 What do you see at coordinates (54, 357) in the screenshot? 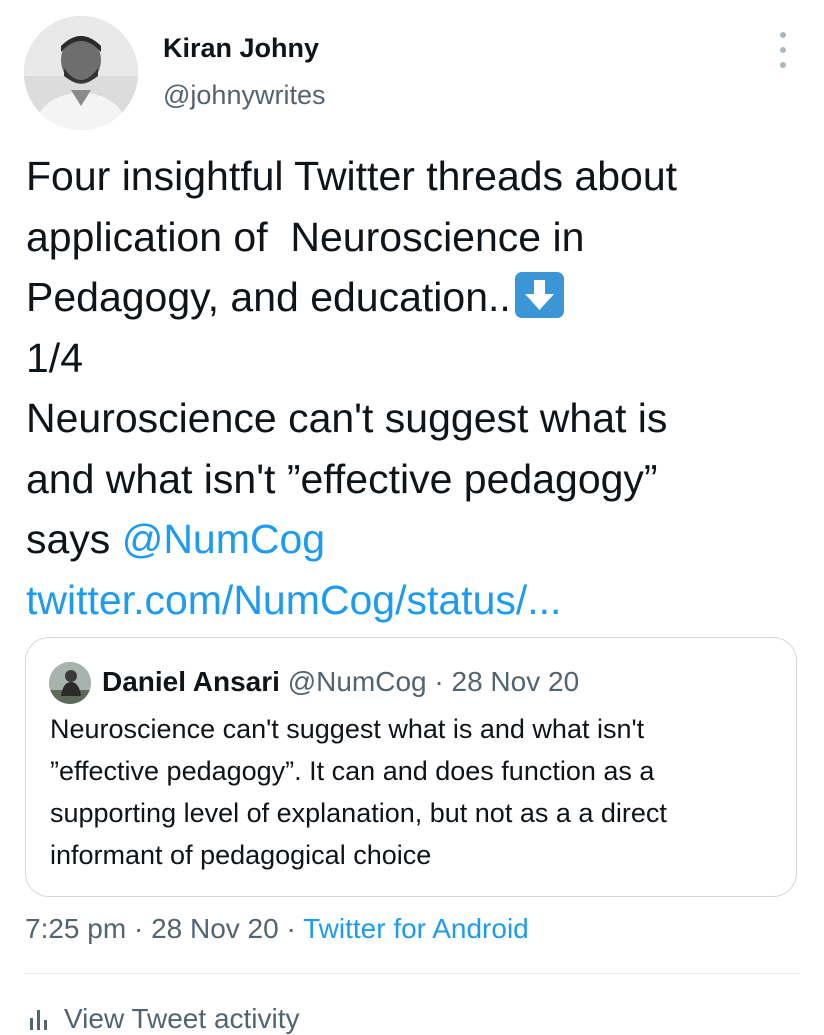
I see `tweet-line: 1/4` at bounding box center [54, 357].